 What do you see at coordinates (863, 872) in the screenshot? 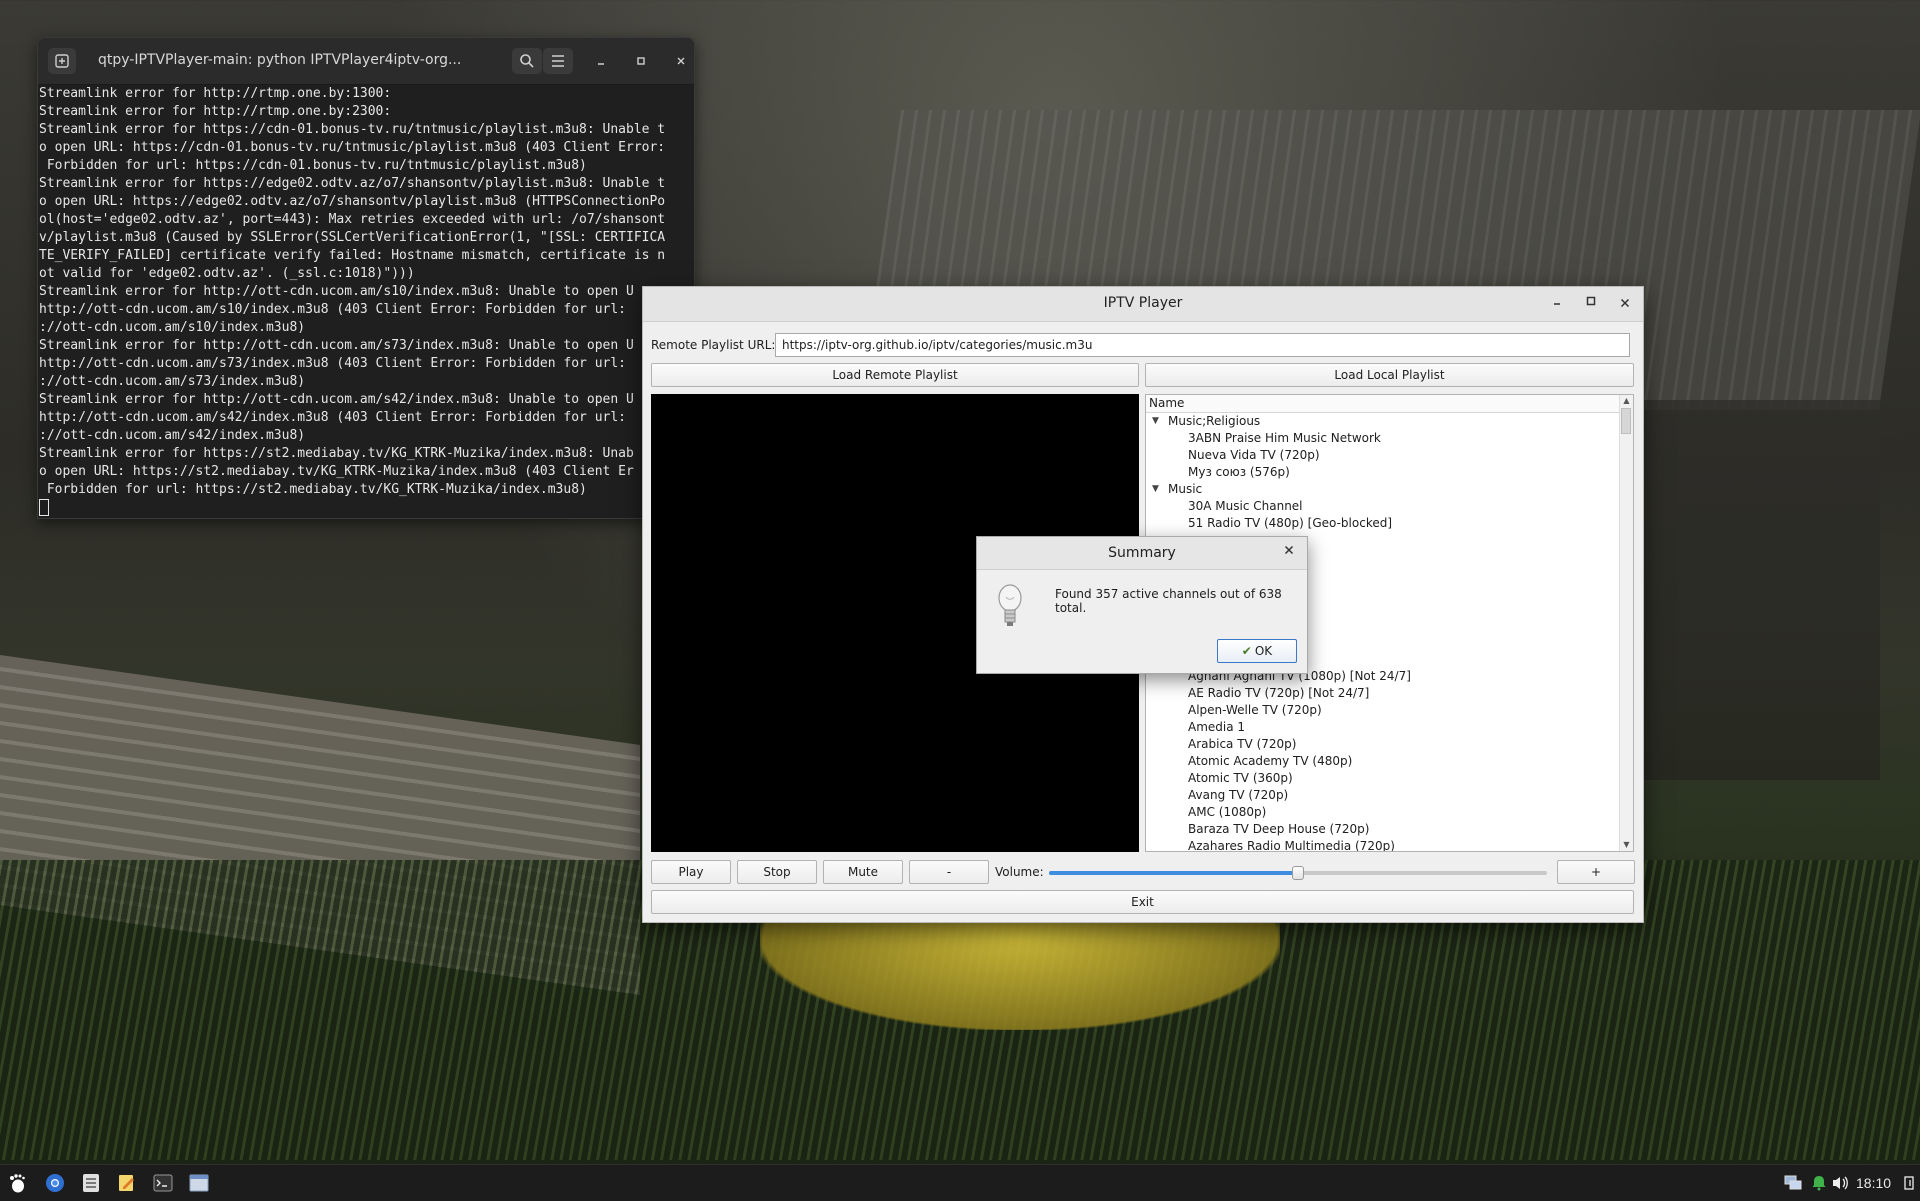
I see `mute-button: Mute` at bounding box center [863, 872].